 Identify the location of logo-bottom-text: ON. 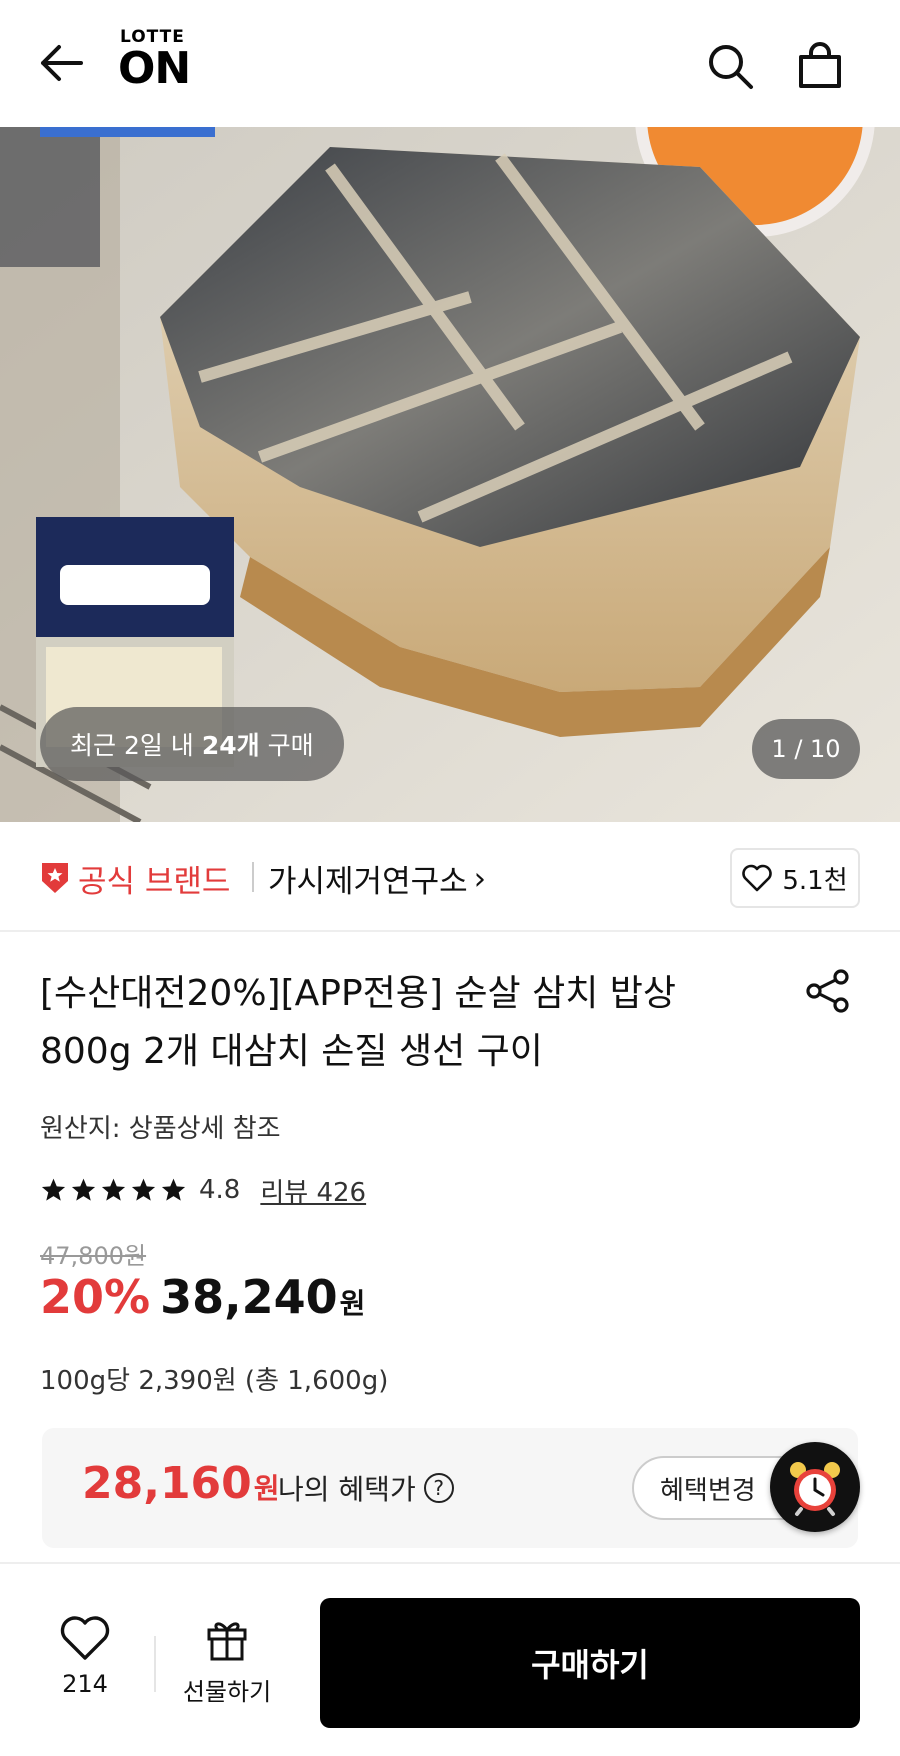
(154, 68).